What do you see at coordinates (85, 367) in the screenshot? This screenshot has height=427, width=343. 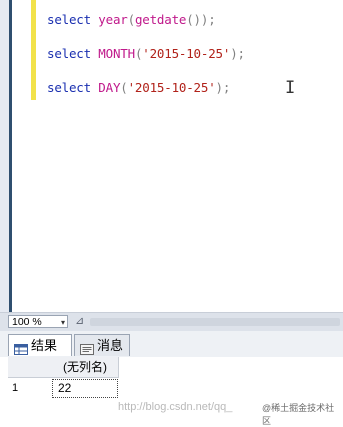 I see `column-header: (无列名)` at bounding box center [85, 367].